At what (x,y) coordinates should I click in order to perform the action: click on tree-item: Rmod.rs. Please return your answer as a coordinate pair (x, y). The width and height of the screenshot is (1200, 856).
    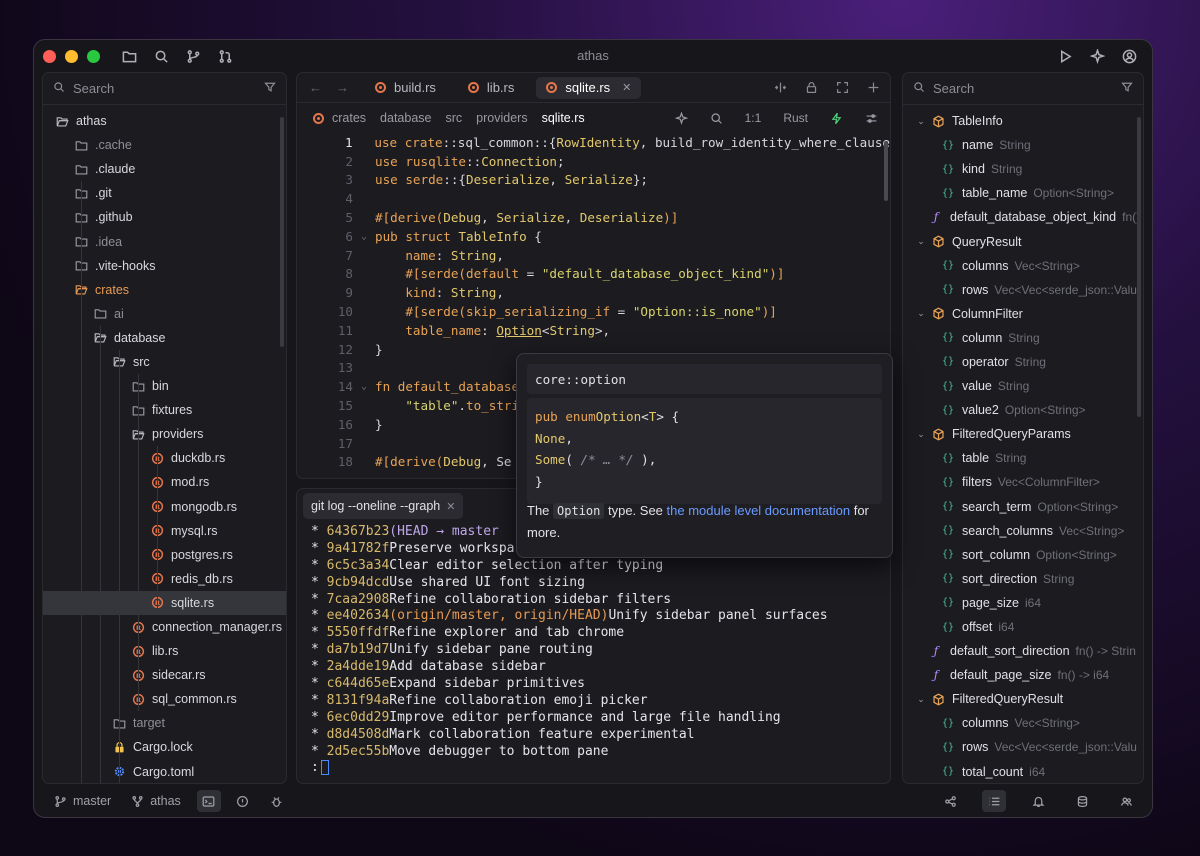
    Looking at the image, I should click on (164, 482).